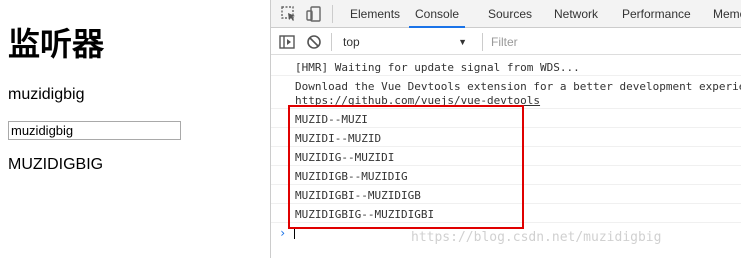  Describe the element at coordinates (510, 14) in the screenshot. I see `tab-sources: Sources` at that location.